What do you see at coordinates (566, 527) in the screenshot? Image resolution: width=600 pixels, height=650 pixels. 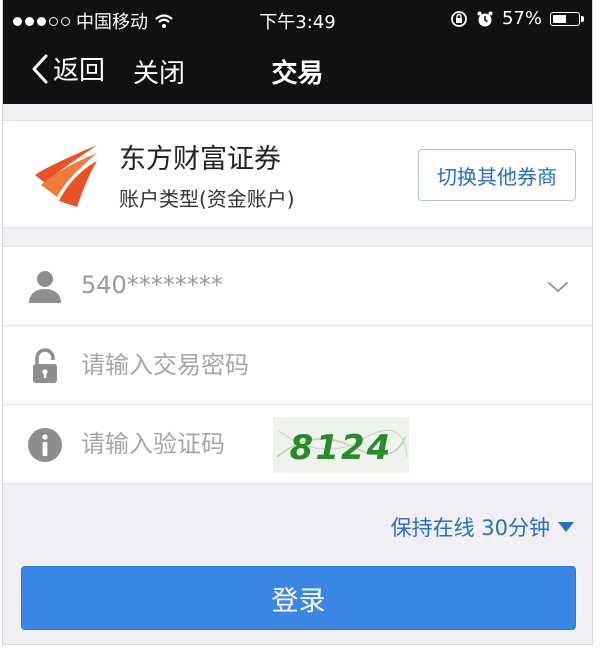 I see `triangle-down-icon` at bounding box center [566, 527].